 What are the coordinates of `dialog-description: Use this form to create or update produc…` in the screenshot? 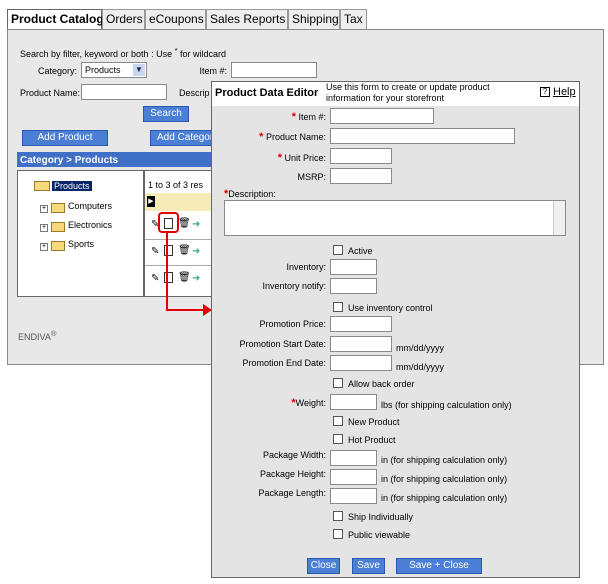 It's located at (408, 92).